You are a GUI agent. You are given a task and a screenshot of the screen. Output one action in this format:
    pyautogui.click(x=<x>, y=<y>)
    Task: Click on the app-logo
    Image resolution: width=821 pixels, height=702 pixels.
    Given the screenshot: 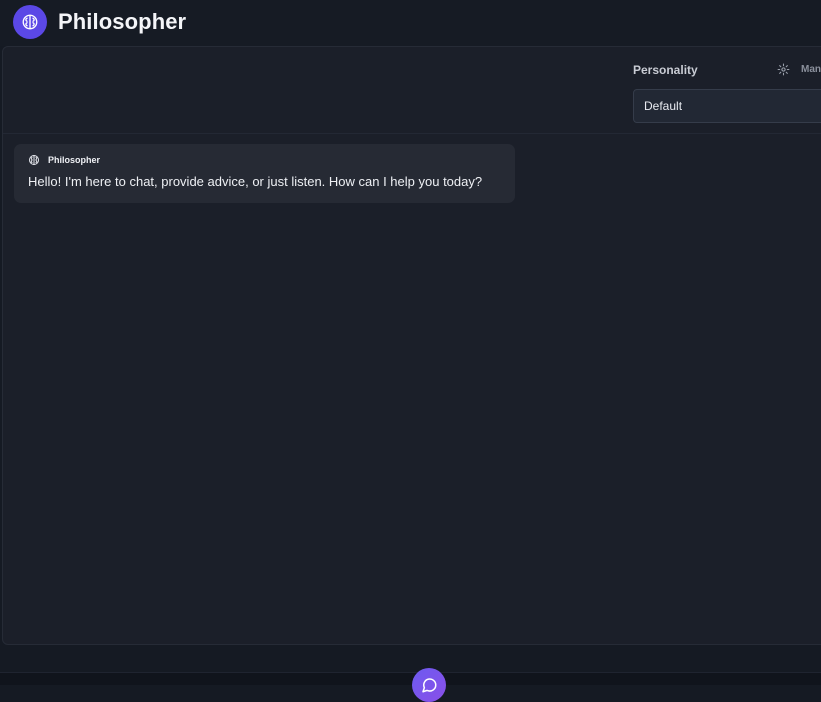 What is the action you would take?
    pyautogui.click(x=30, y=22)
    